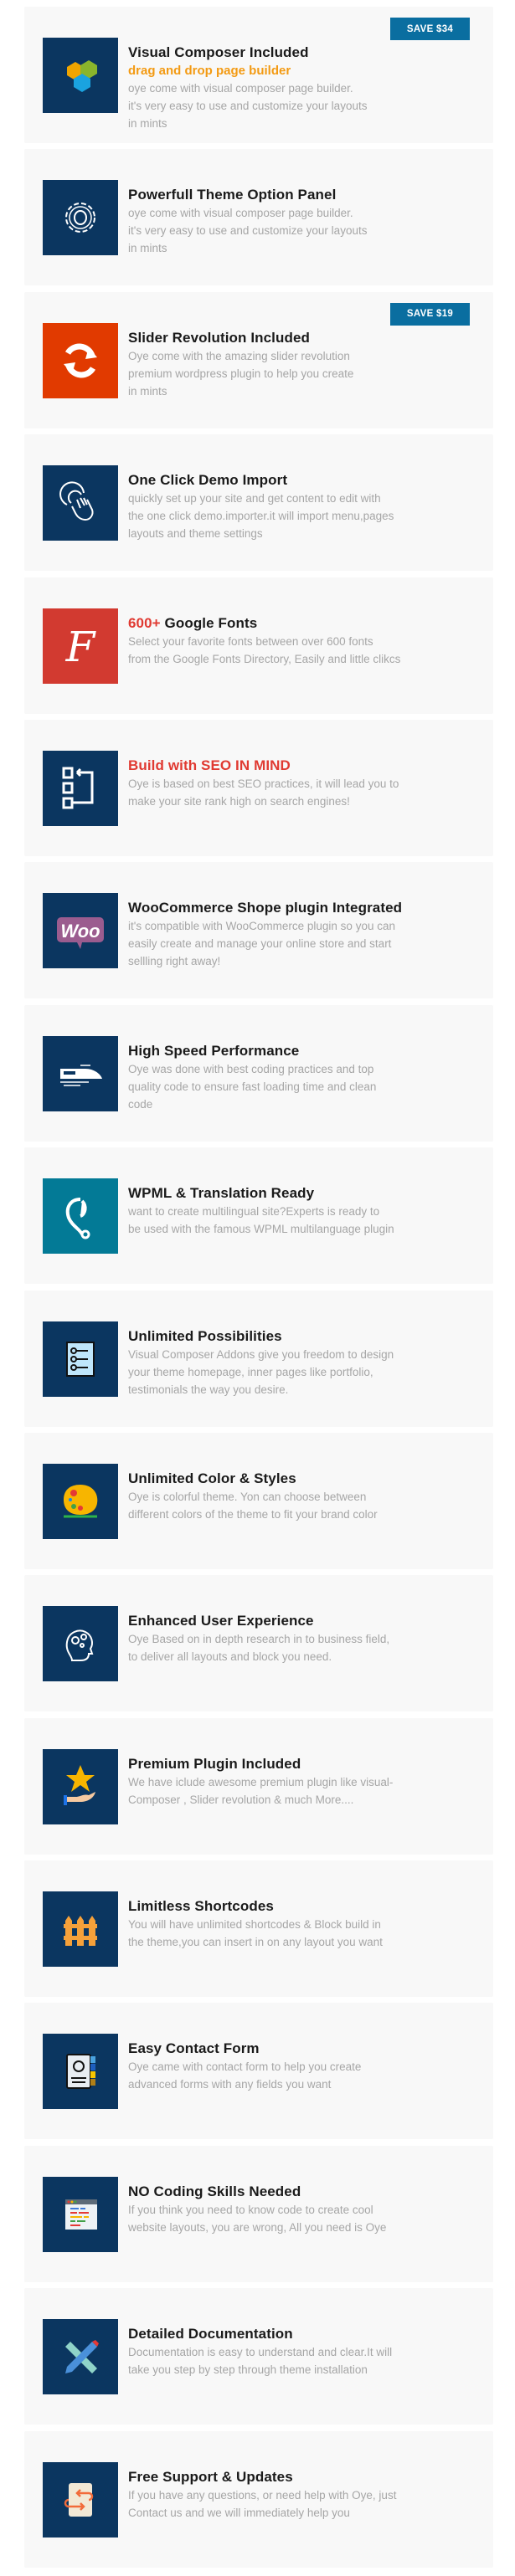 The width and height of the screenshot is (515, 2576). I want to click on svg-text: Woo, so click(80, 931).